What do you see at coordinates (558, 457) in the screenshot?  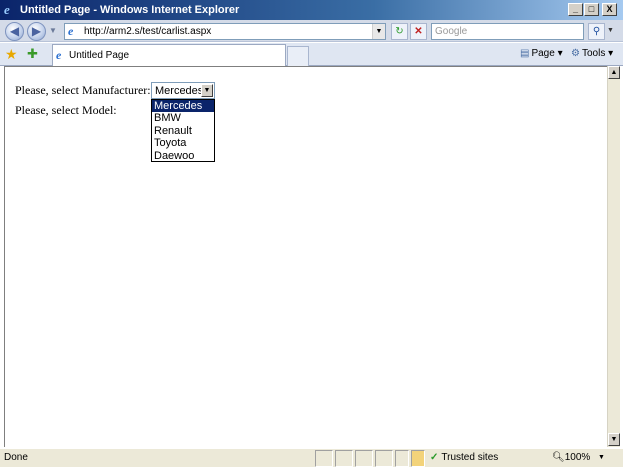 I see `zoom-icon: 🔍︎` at bounding box center [558, 457].